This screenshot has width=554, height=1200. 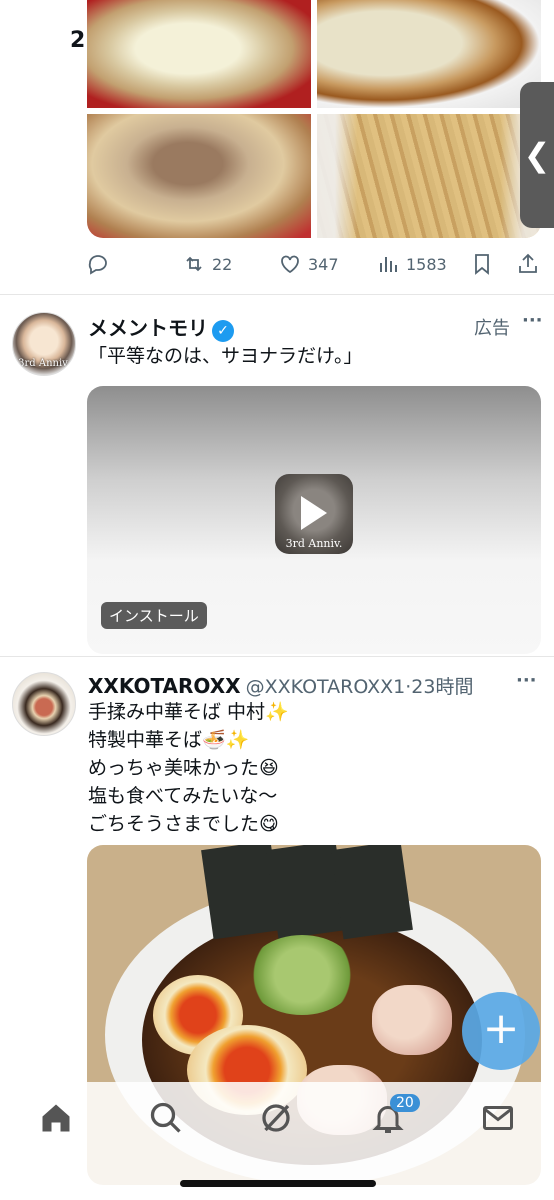 I want to click on author-name: XXKOTAROXX, so click(x=164, y=686).